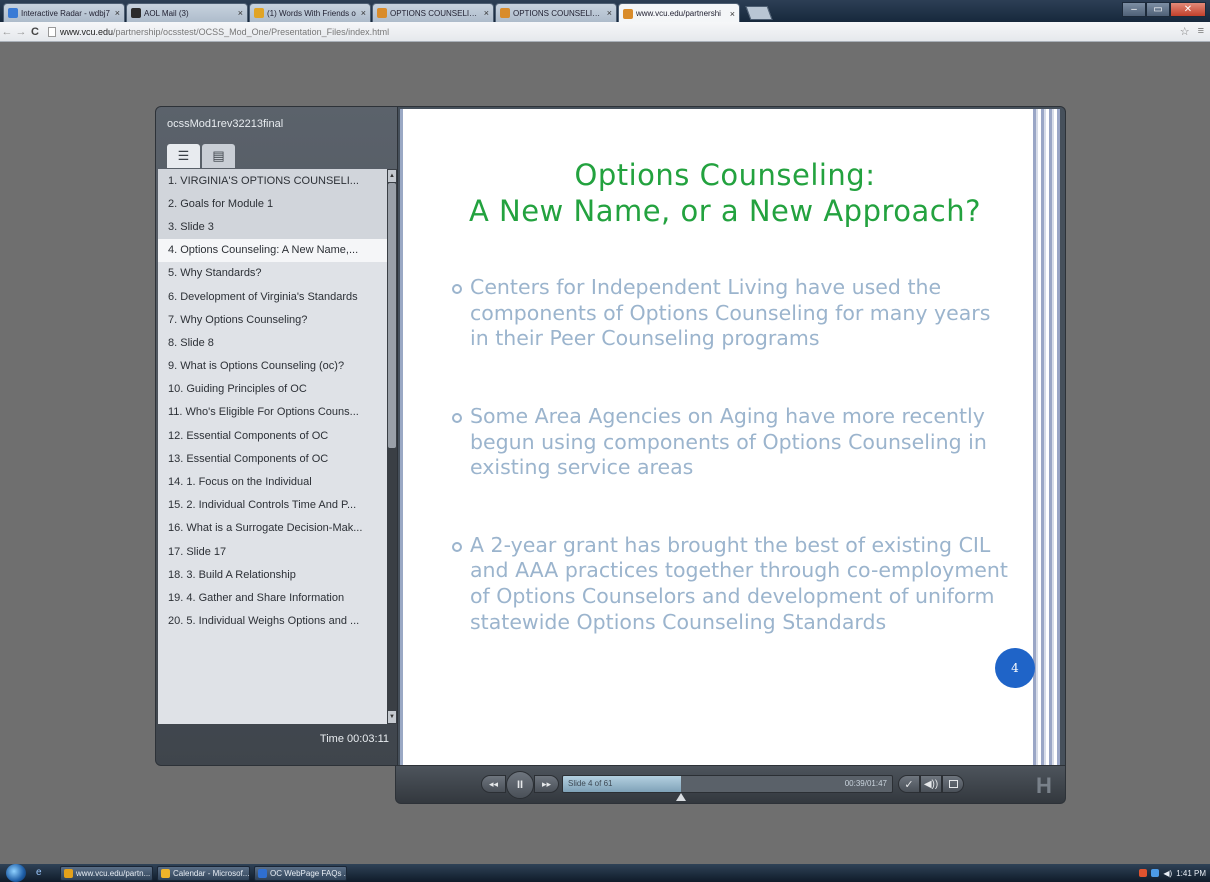 The height and width of the screenshot is (882, 1210). Describe the element at coordinates (1185, 31) in the screenshot. I see `bookmark-star-icon: ☆` at that location.